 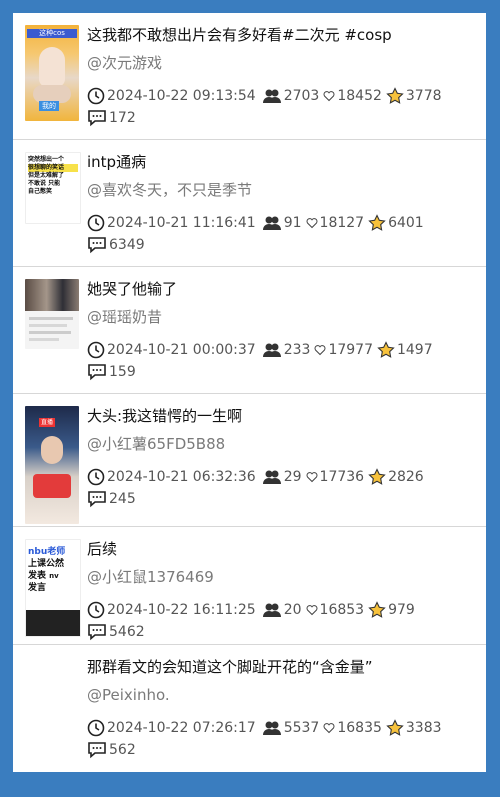 I want to click on post-meta: 2024-10-22 16:11:25 20 16853 979 5462, so click(x=281, y=621).